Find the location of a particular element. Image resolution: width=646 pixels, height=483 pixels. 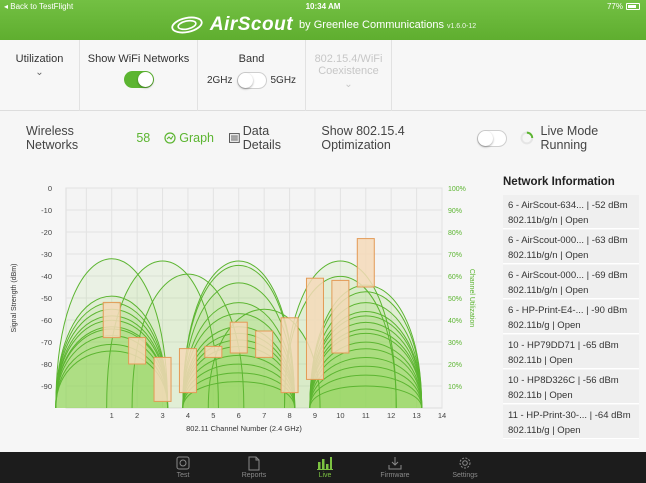

band-2ghz-label: 2GHz is located at coordinates (219, 80).